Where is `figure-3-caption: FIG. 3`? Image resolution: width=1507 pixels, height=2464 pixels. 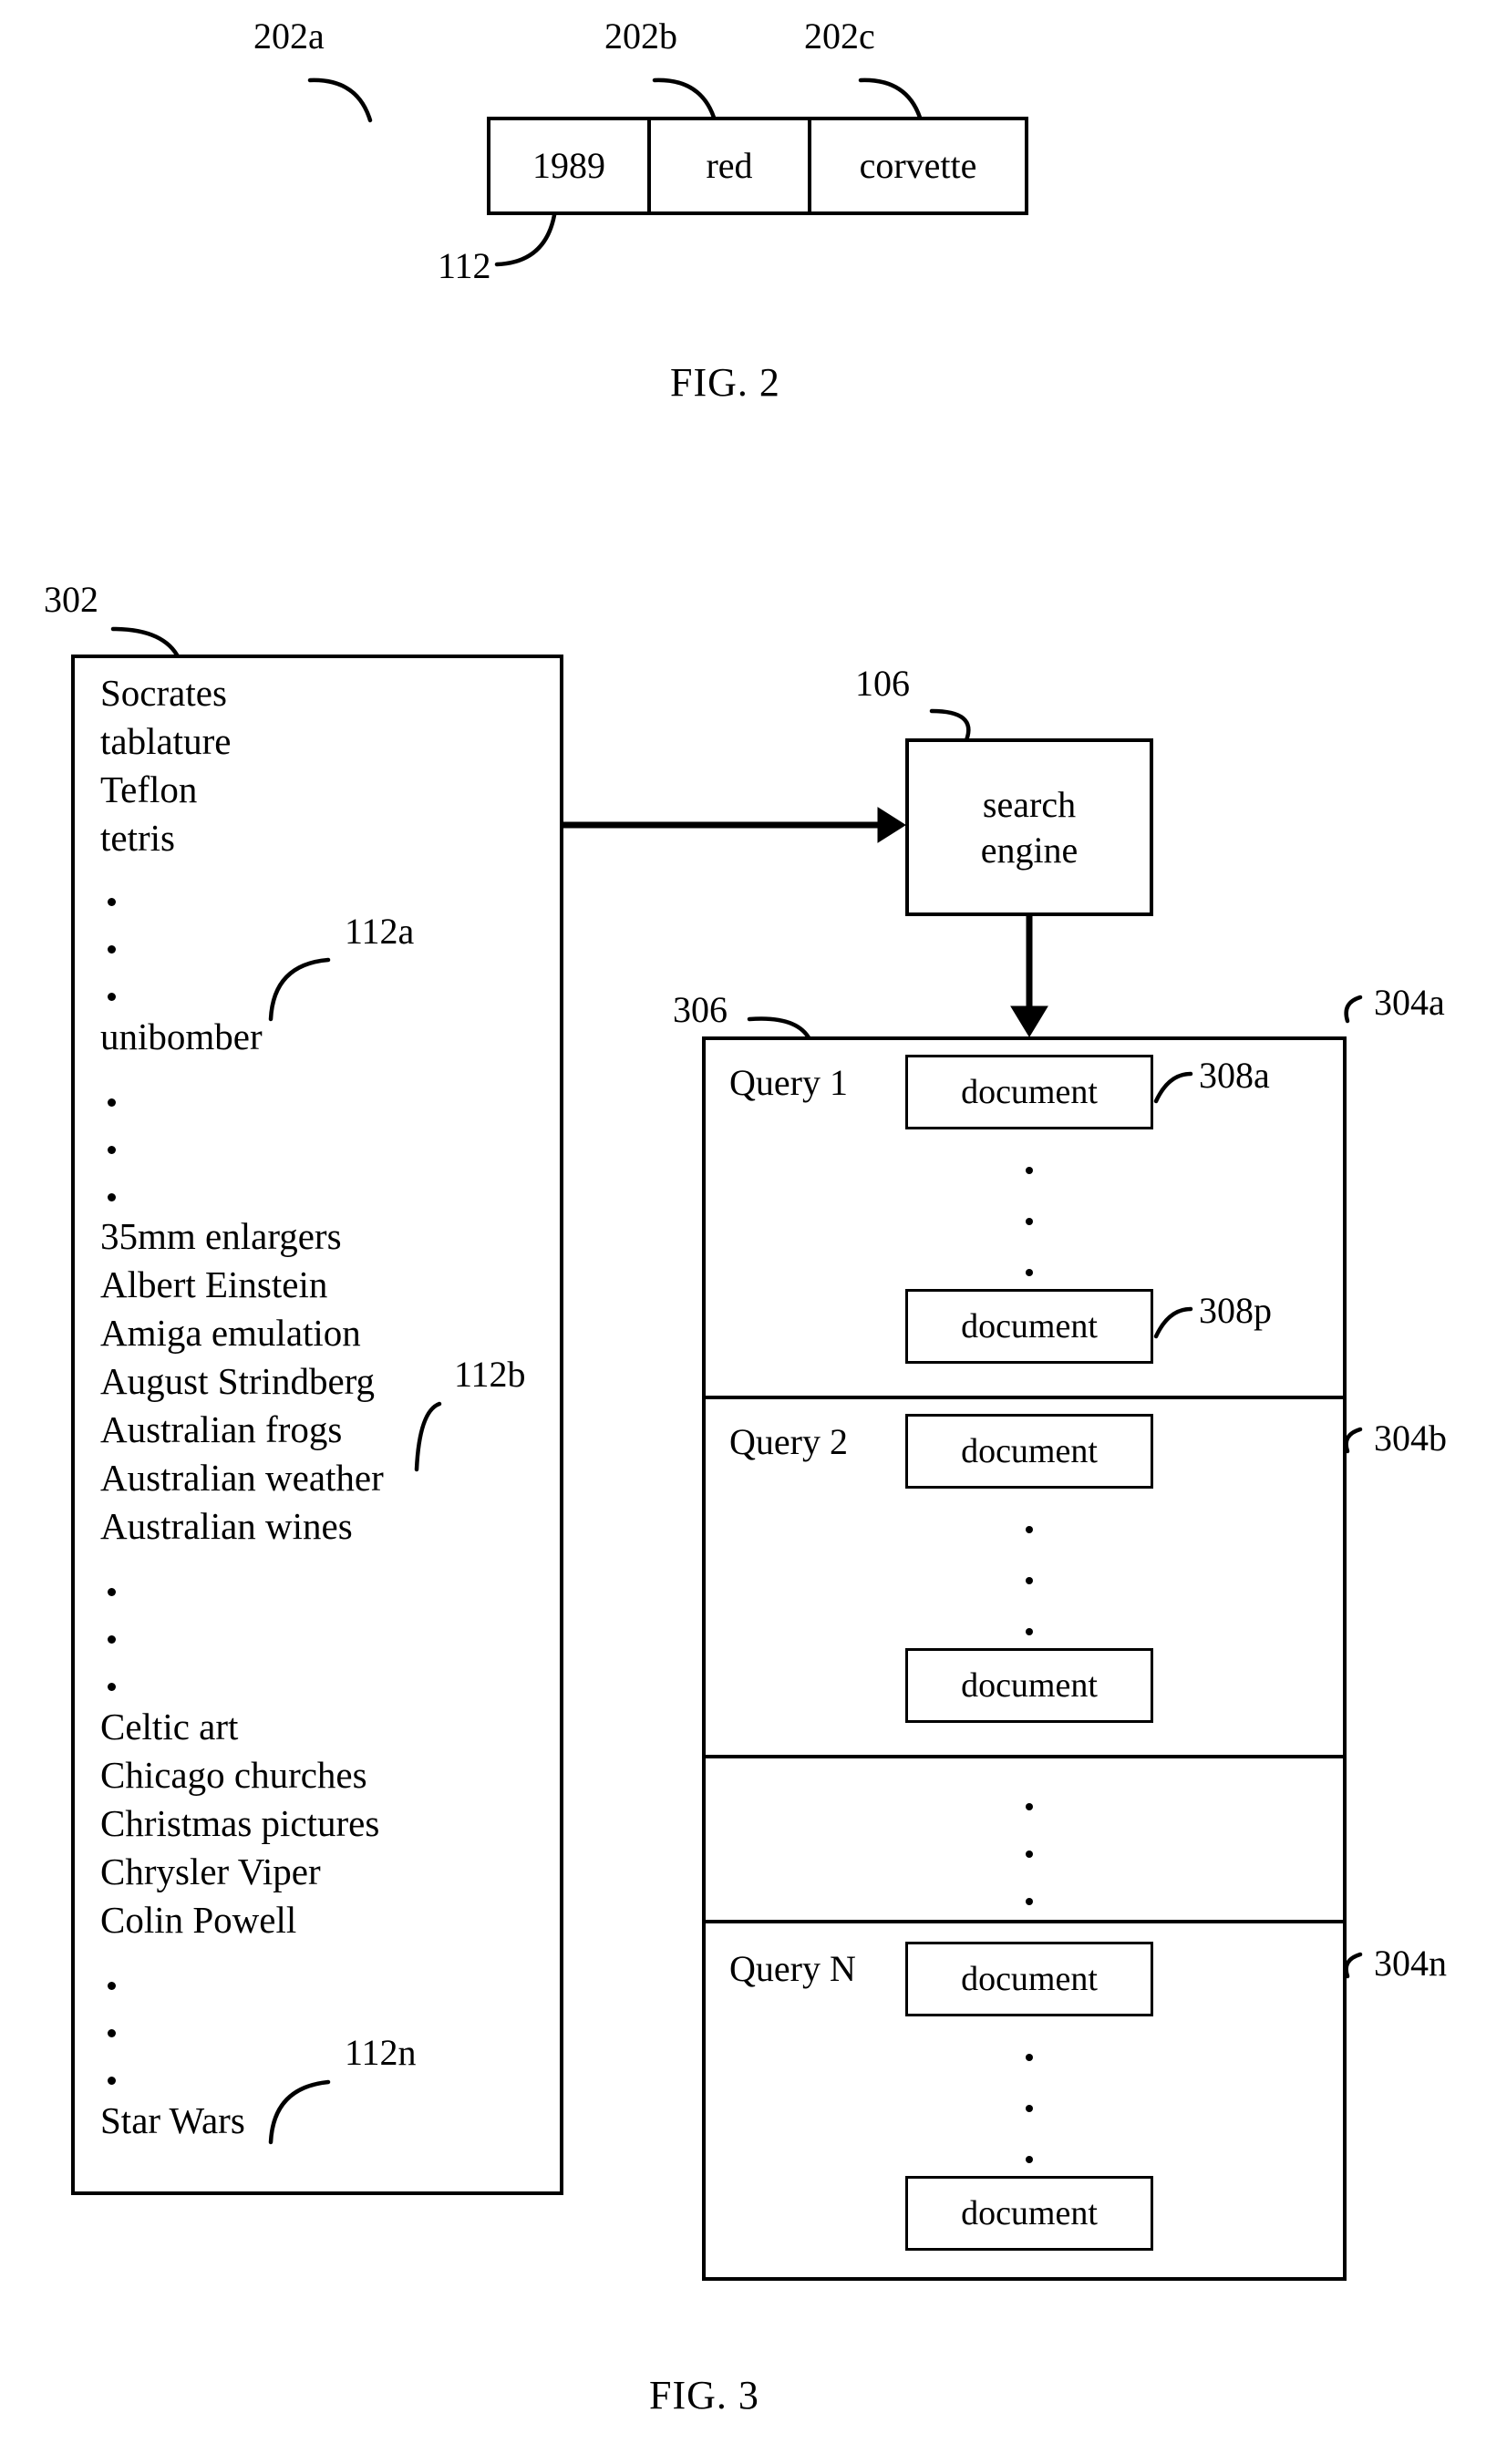
figure-3-caption: FIG. 3 is located at coordinates (704, 2396).